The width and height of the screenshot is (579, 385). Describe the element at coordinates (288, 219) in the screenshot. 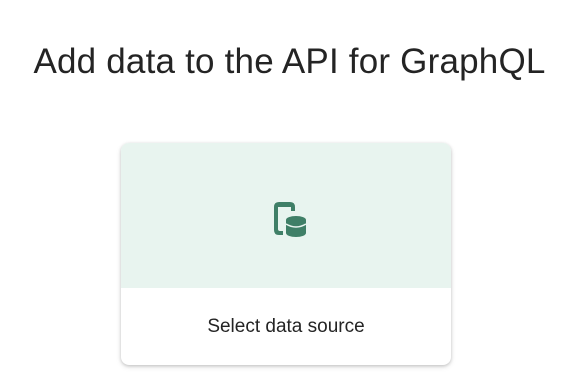

I see `database-source-icon` at that location.